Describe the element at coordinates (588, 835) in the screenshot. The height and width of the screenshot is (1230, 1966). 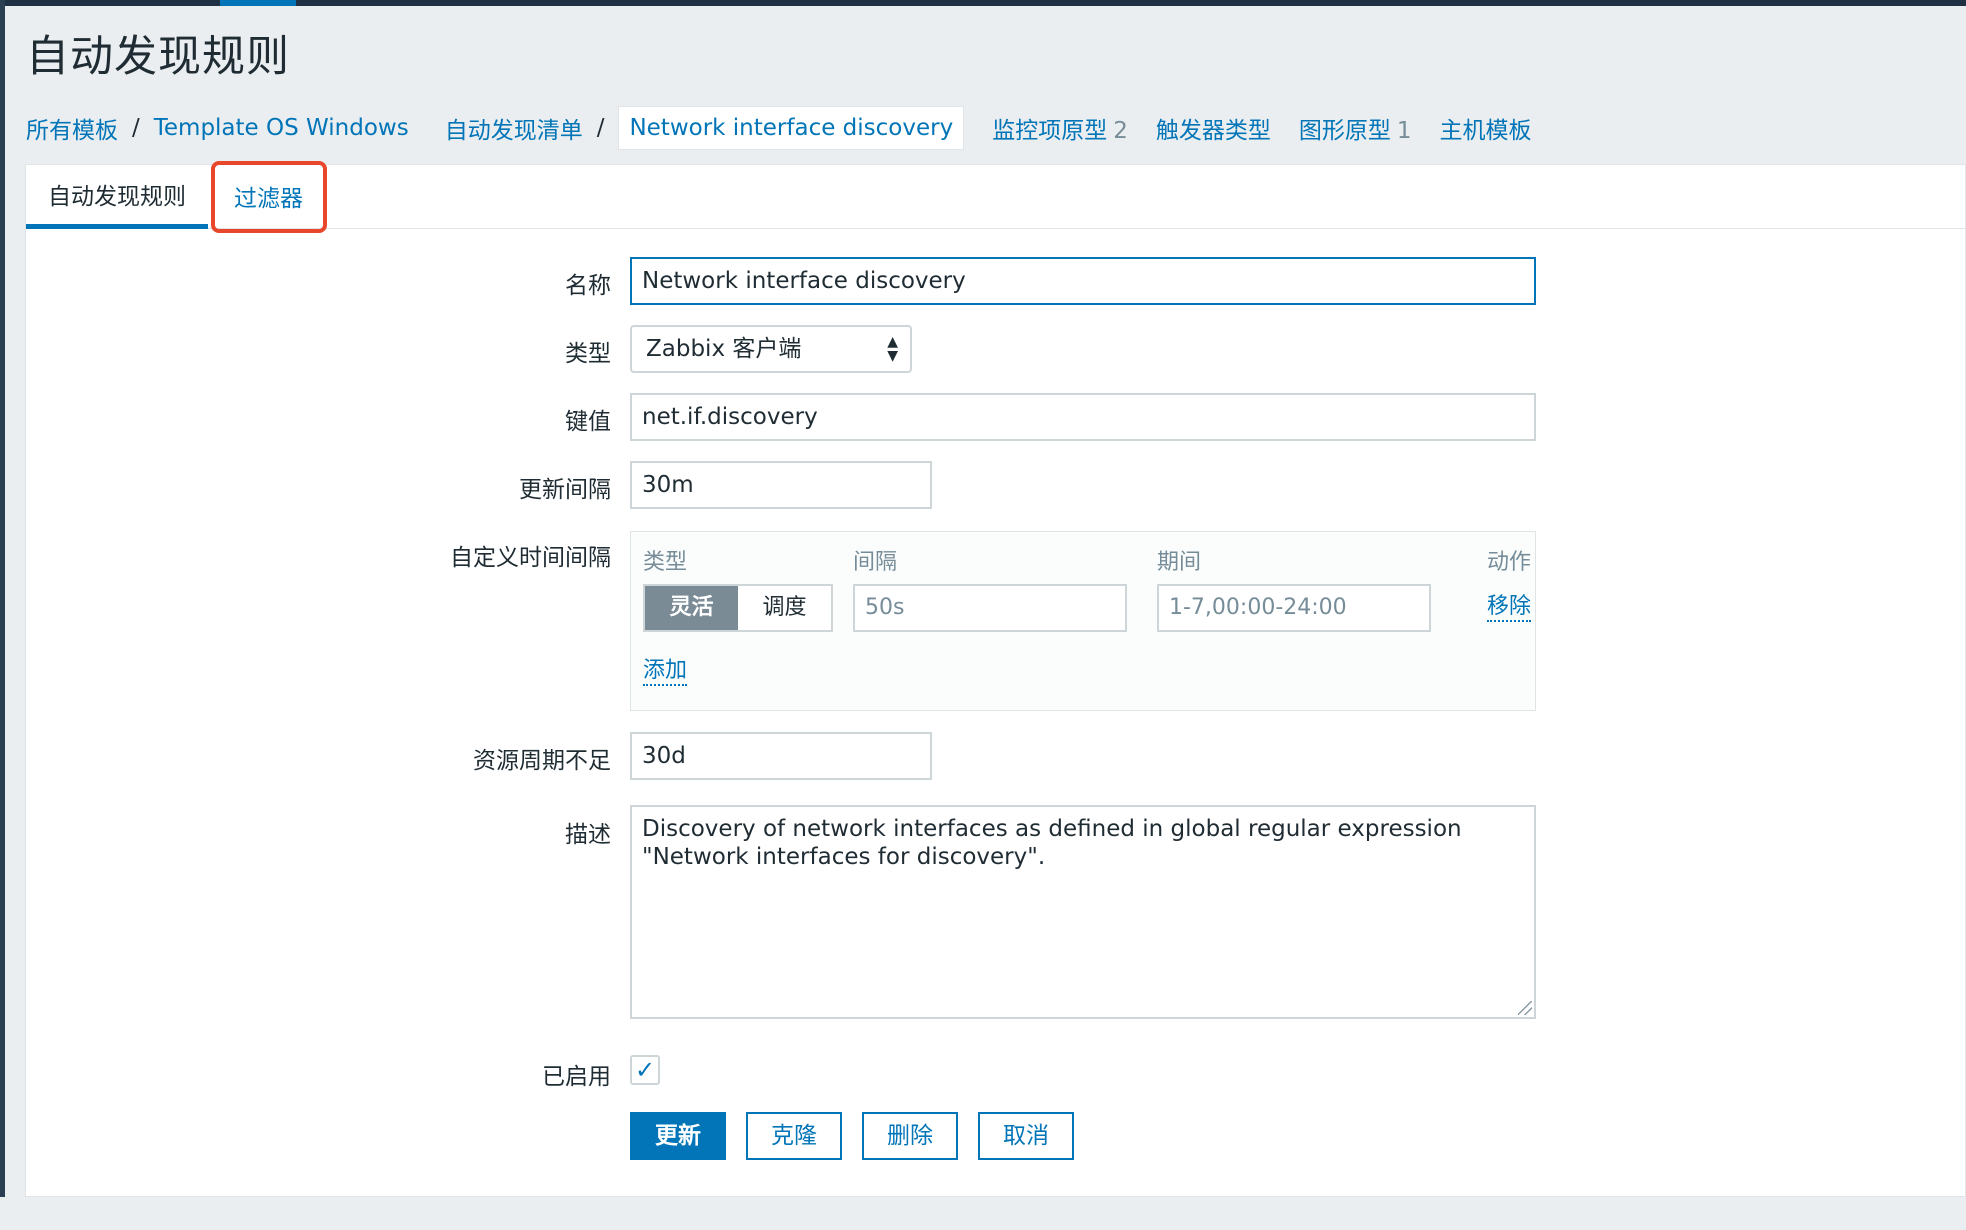
I see `description-label: 描述` at that location.